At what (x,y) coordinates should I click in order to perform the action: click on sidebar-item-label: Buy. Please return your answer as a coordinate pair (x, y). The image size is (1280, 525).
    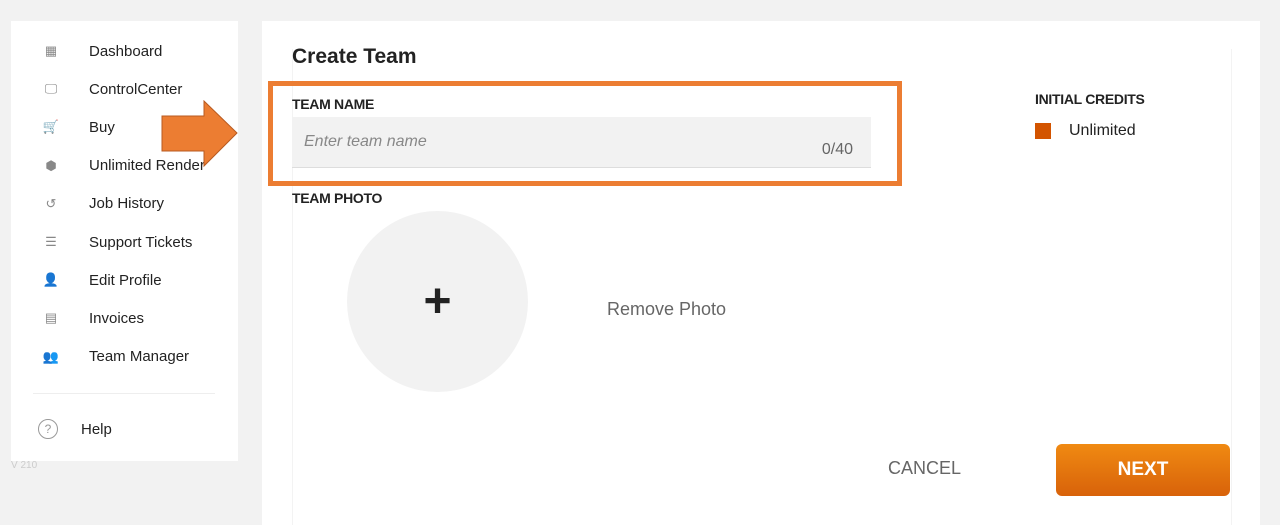
    Looking at the image, I should click on (102, 127).